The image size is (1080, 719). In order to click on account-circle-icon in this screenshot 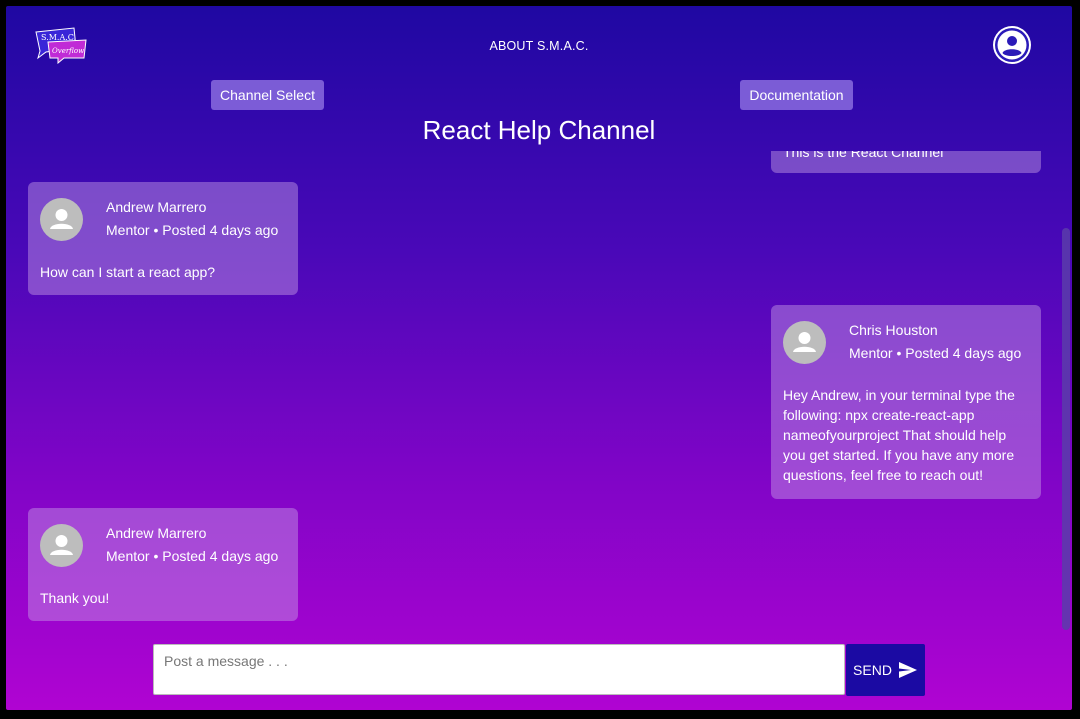, I will do `click(1012, 45)`.